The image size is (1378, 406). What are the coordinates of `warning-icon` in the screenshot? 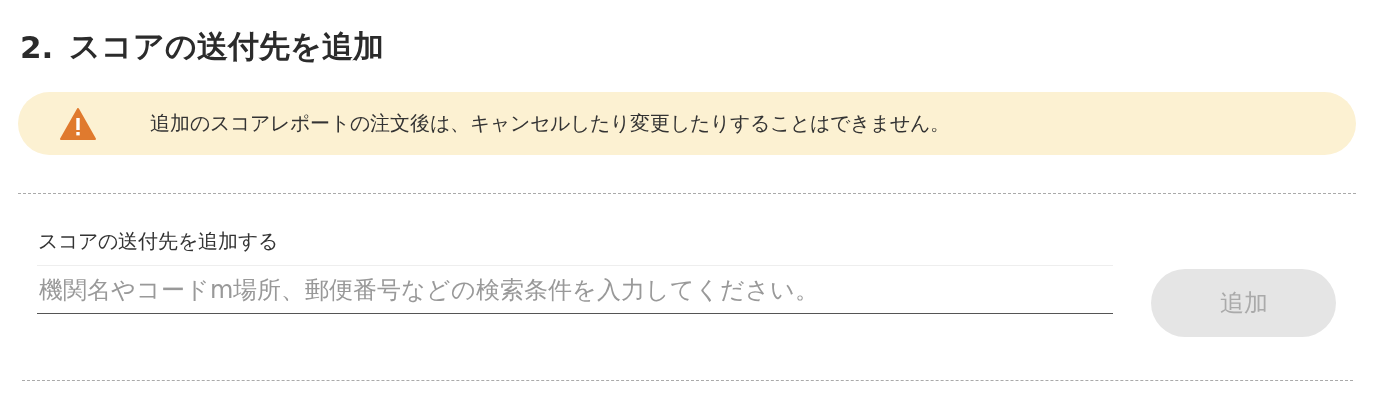 It's located at (78, 123).